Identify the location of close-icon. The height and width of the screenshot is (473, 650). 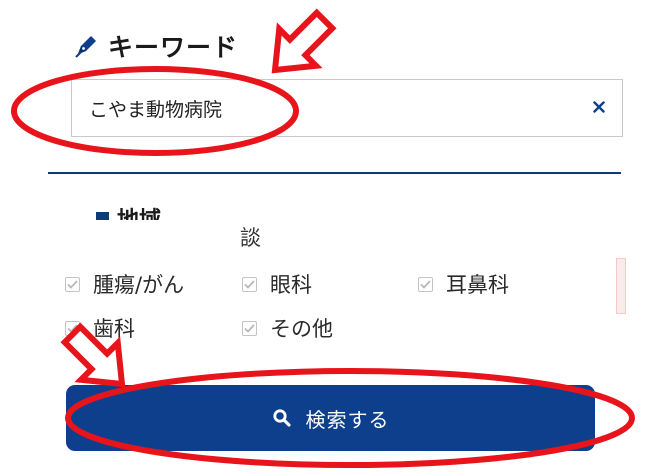
(599, 107).